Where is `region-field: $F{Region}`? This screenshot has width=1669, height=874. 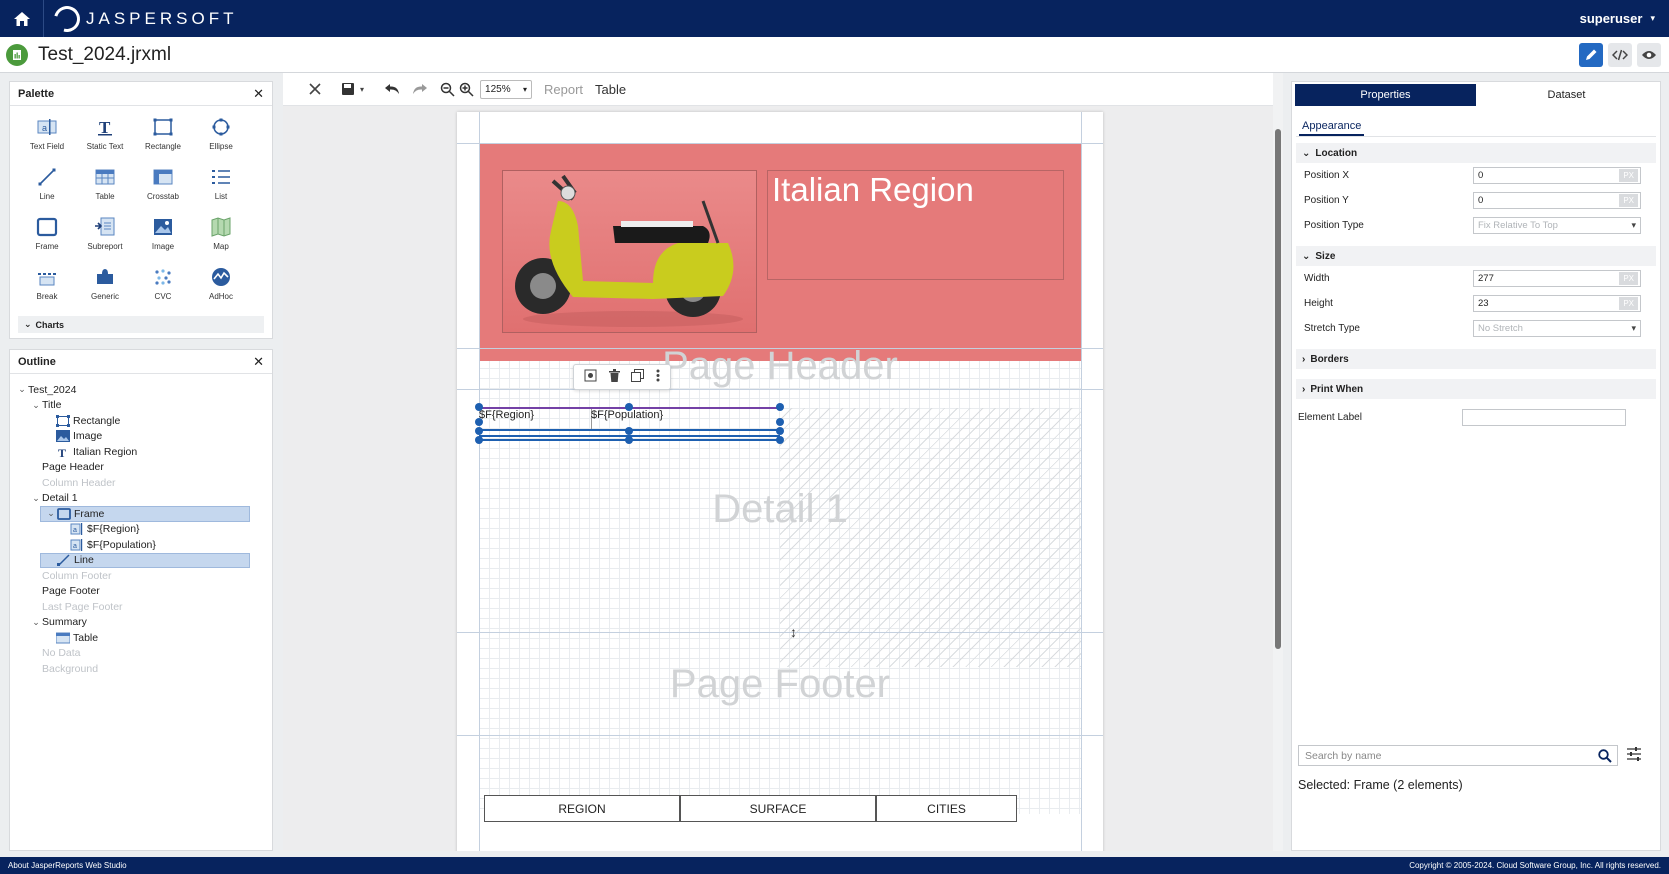
region-field: $F{Region} is located at coordinates (506, 415).